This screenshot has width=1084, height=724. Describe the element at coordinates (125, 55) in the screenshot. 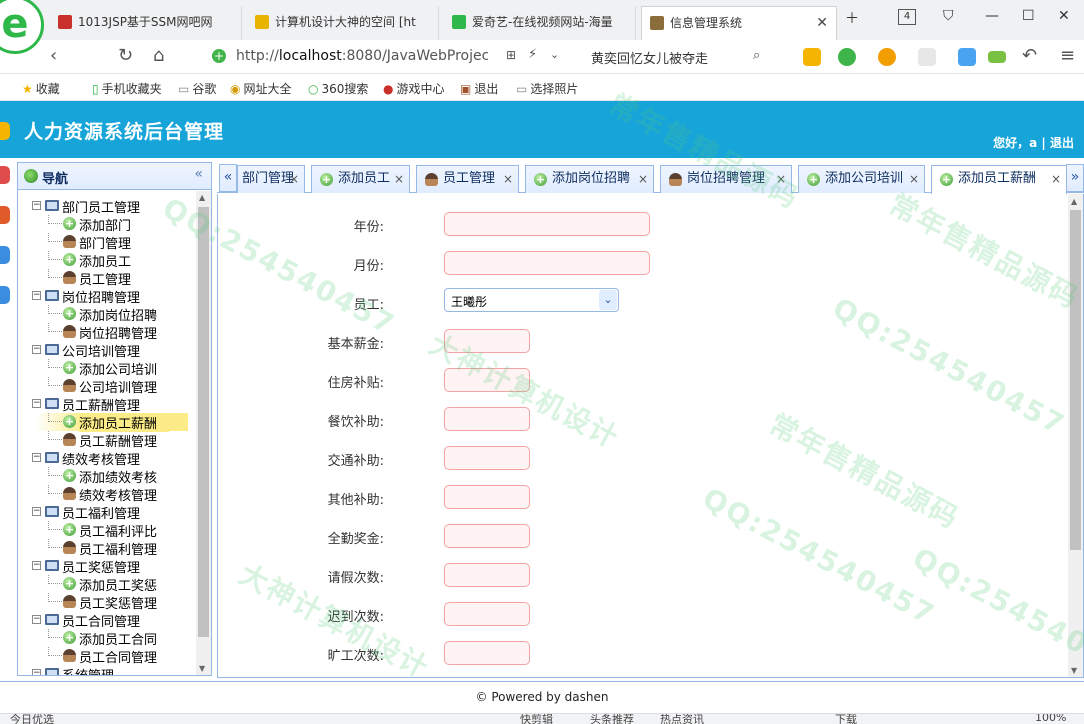

I see `reload-icon: ↻` at that location.